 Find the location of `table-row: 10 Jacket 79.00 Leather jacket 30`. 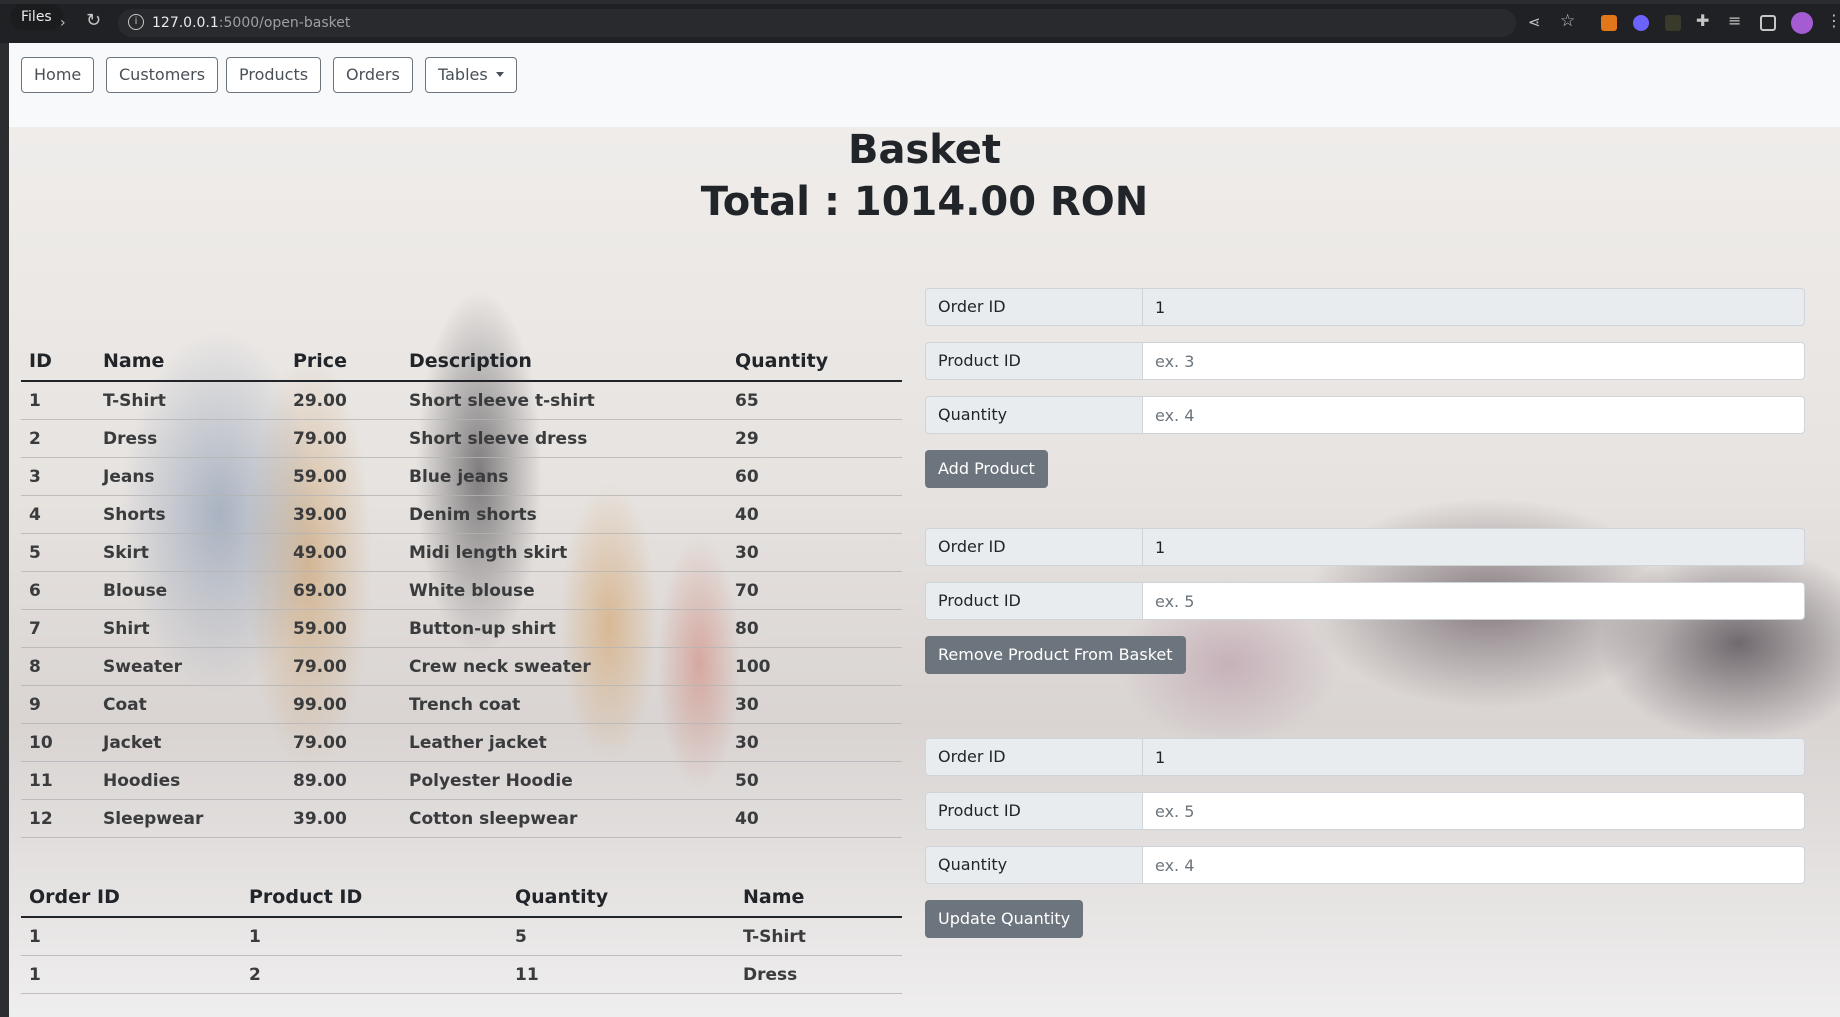

table-row: 10 Jacket 79.00 Leather jacket 30 is located at coordinates (461, 742).